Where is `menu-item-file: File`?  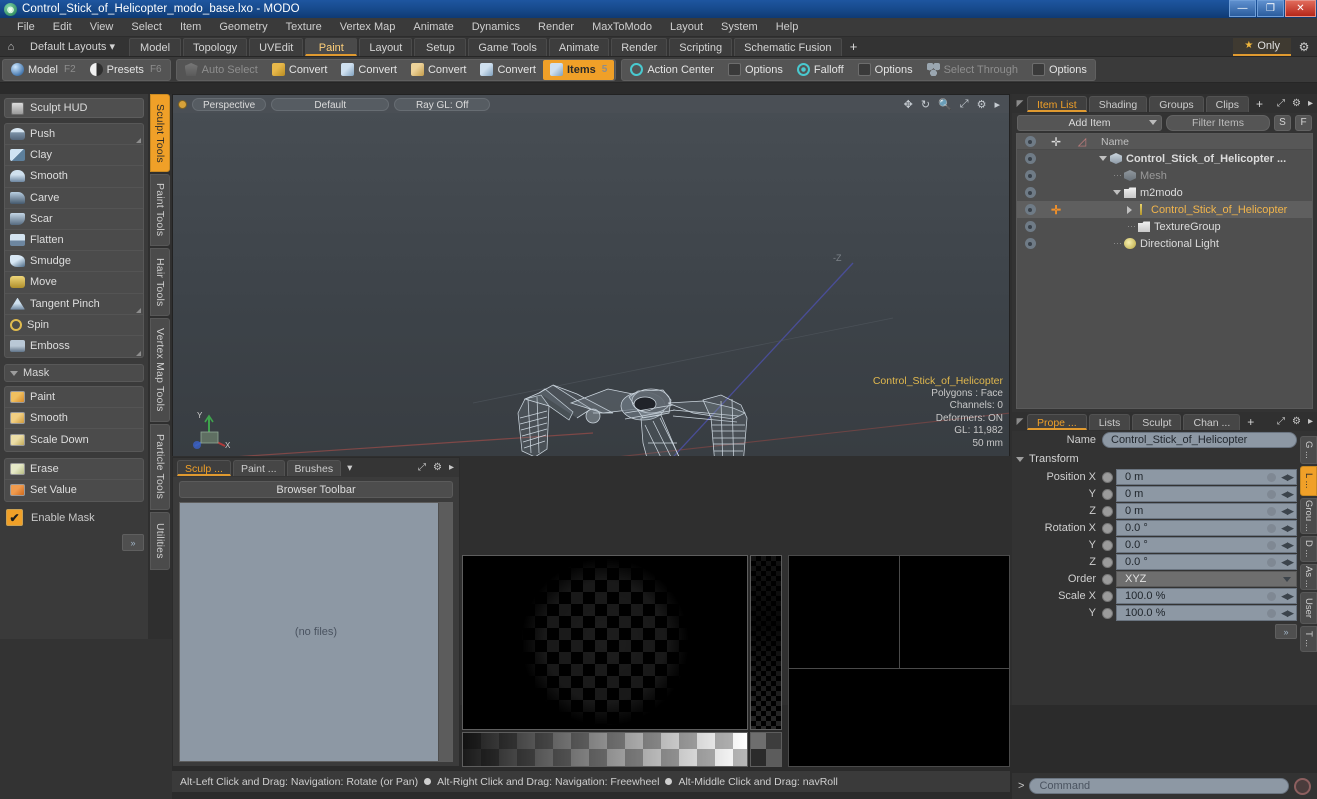
menu-item-file: File is located at coordinates (26, 27).